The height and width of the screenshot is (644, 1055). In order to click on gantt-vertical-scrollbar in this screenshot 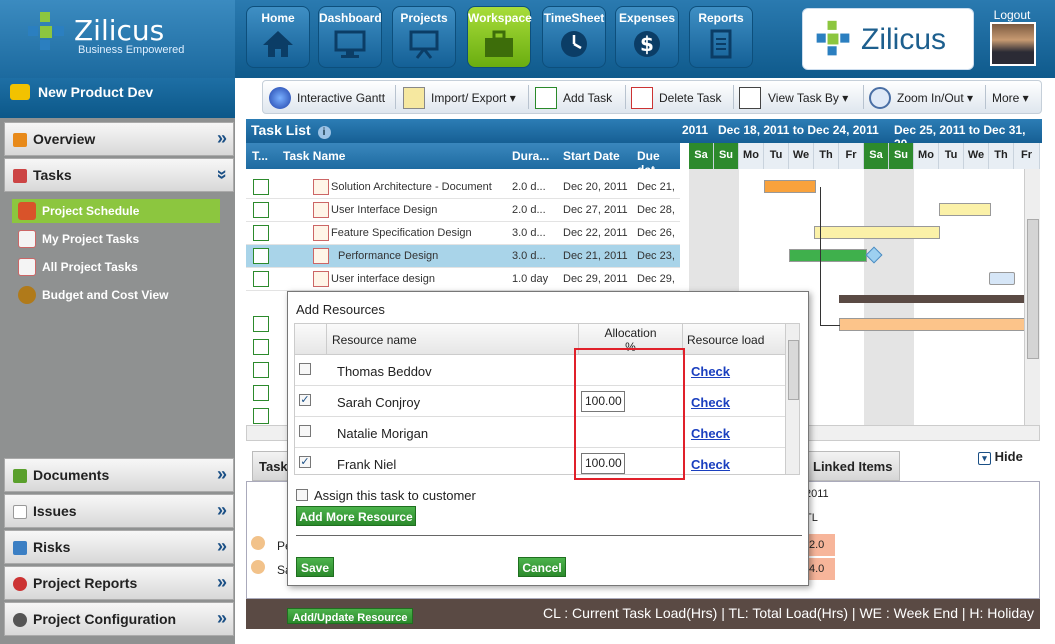, I will do `click(1032, 299)`.